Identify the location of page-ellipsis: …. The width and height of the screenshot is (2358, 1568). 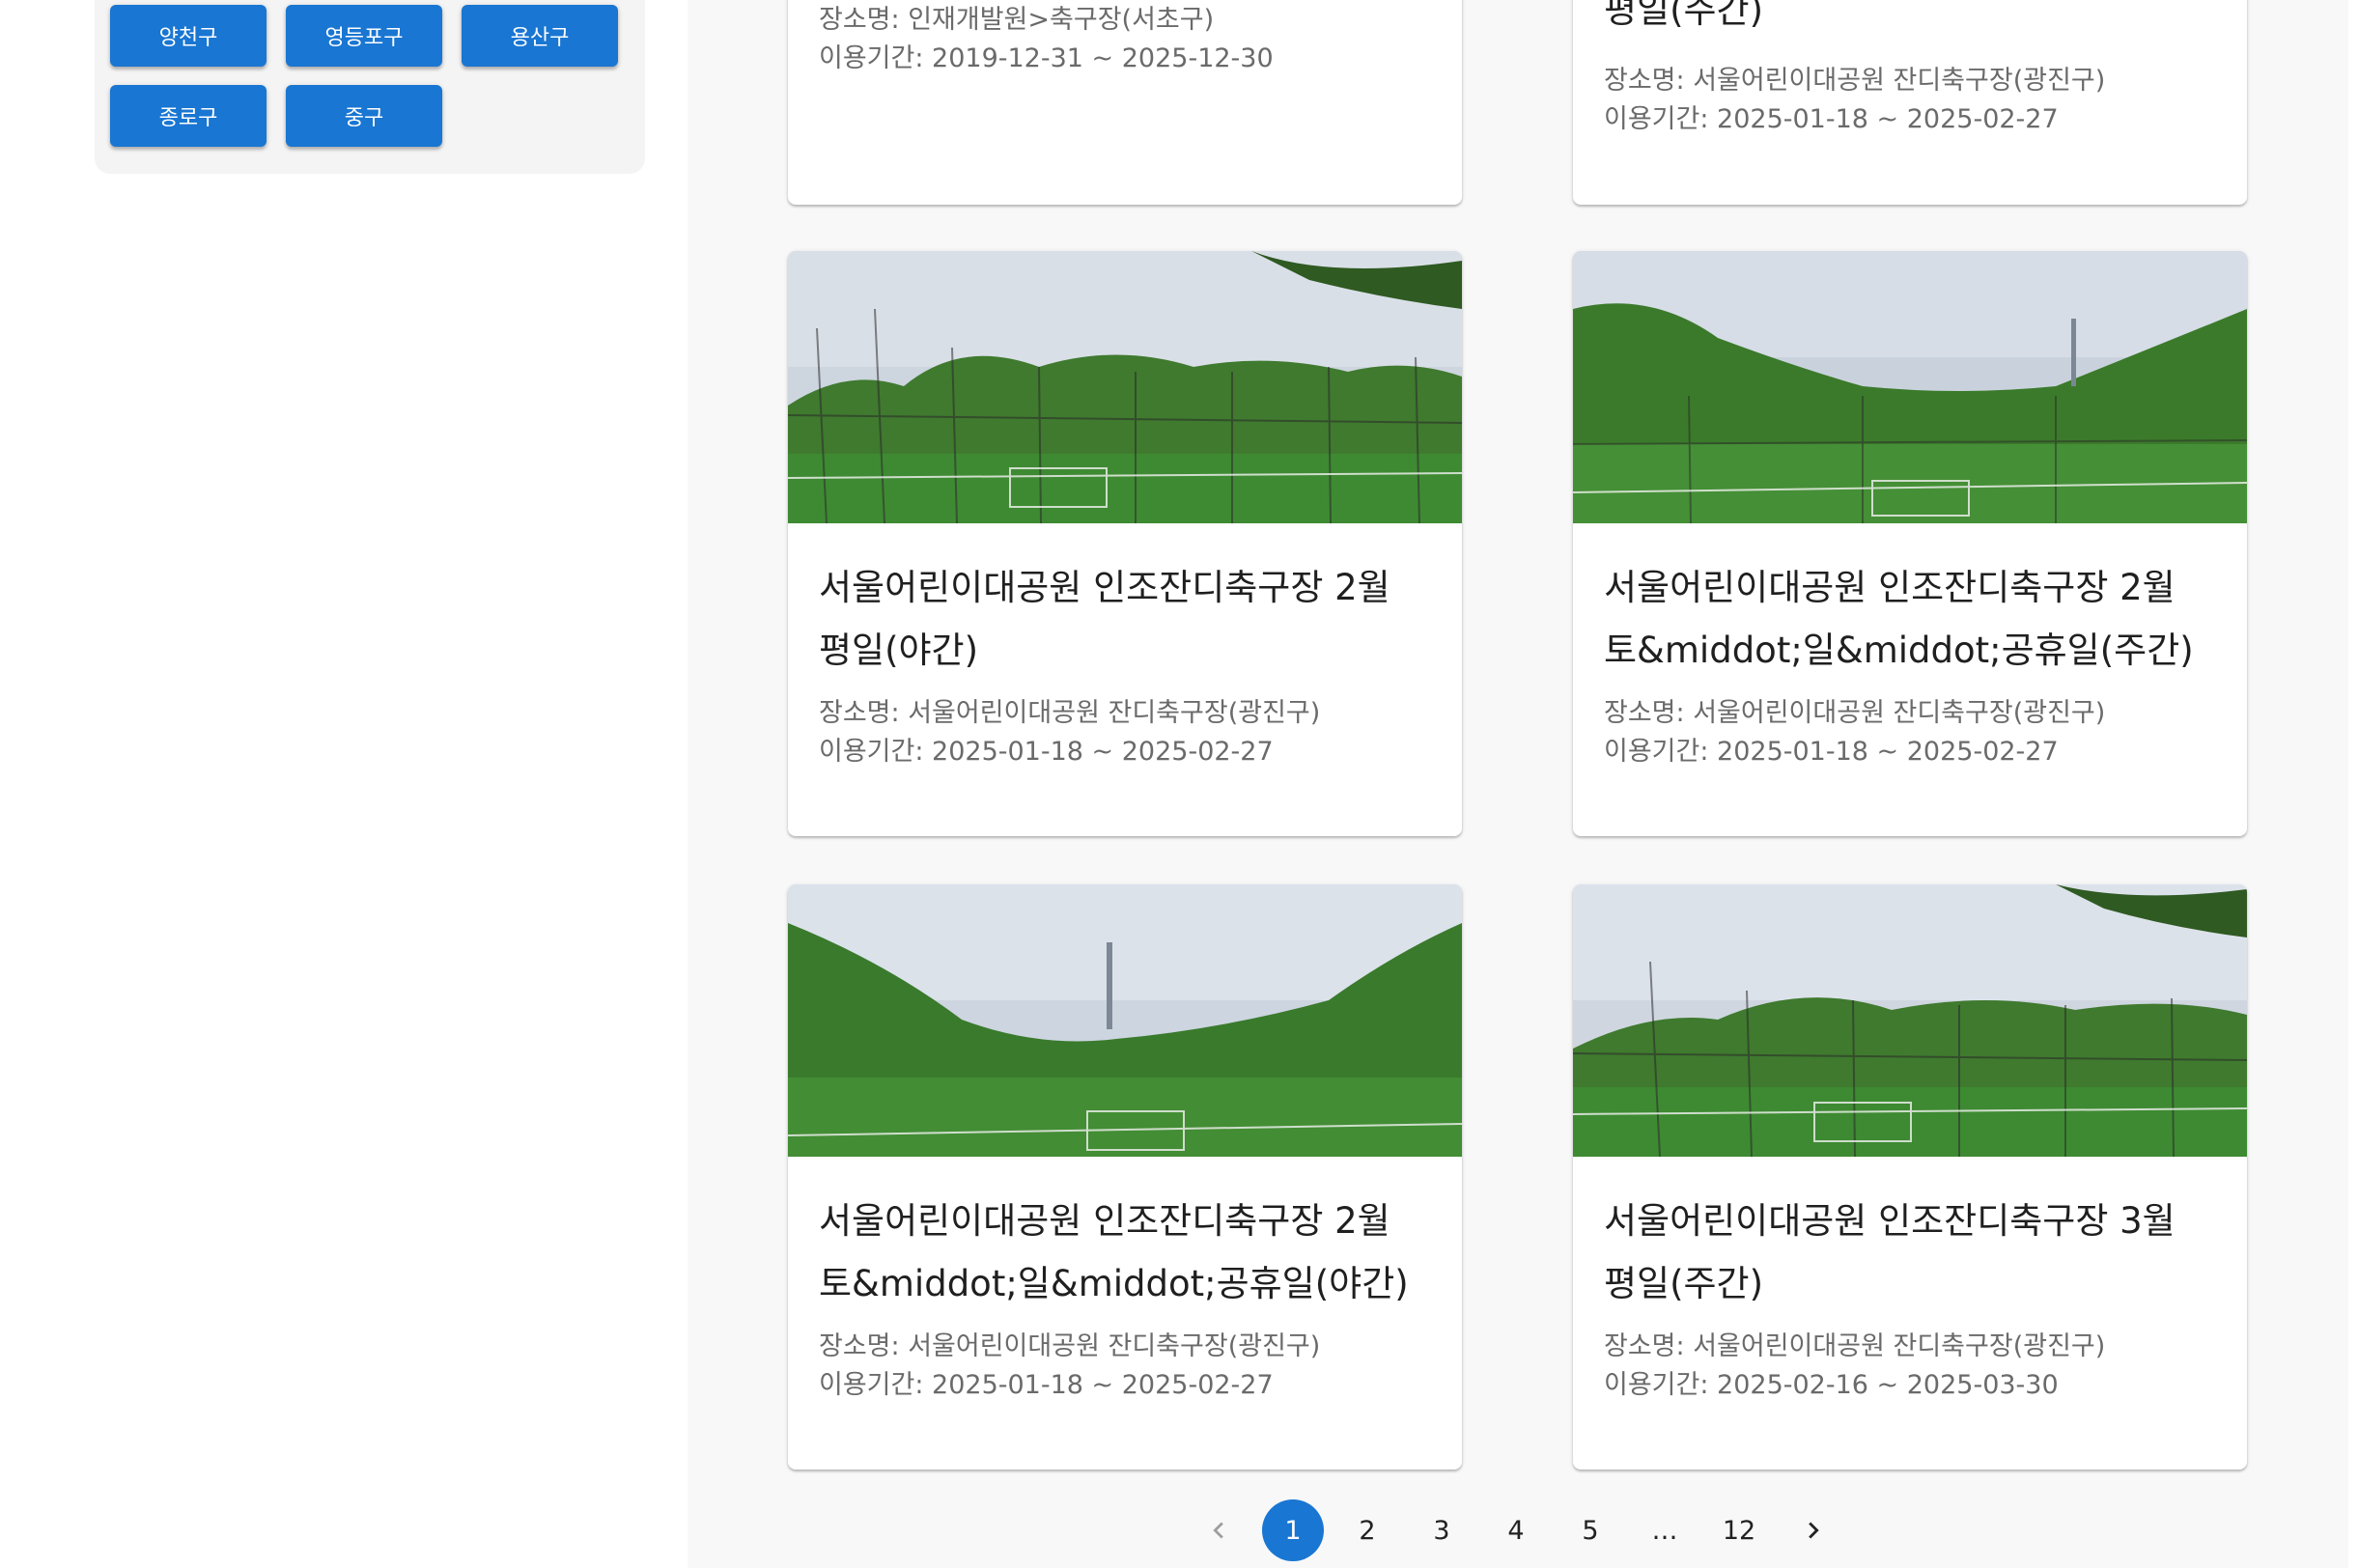
(1664, 1531).